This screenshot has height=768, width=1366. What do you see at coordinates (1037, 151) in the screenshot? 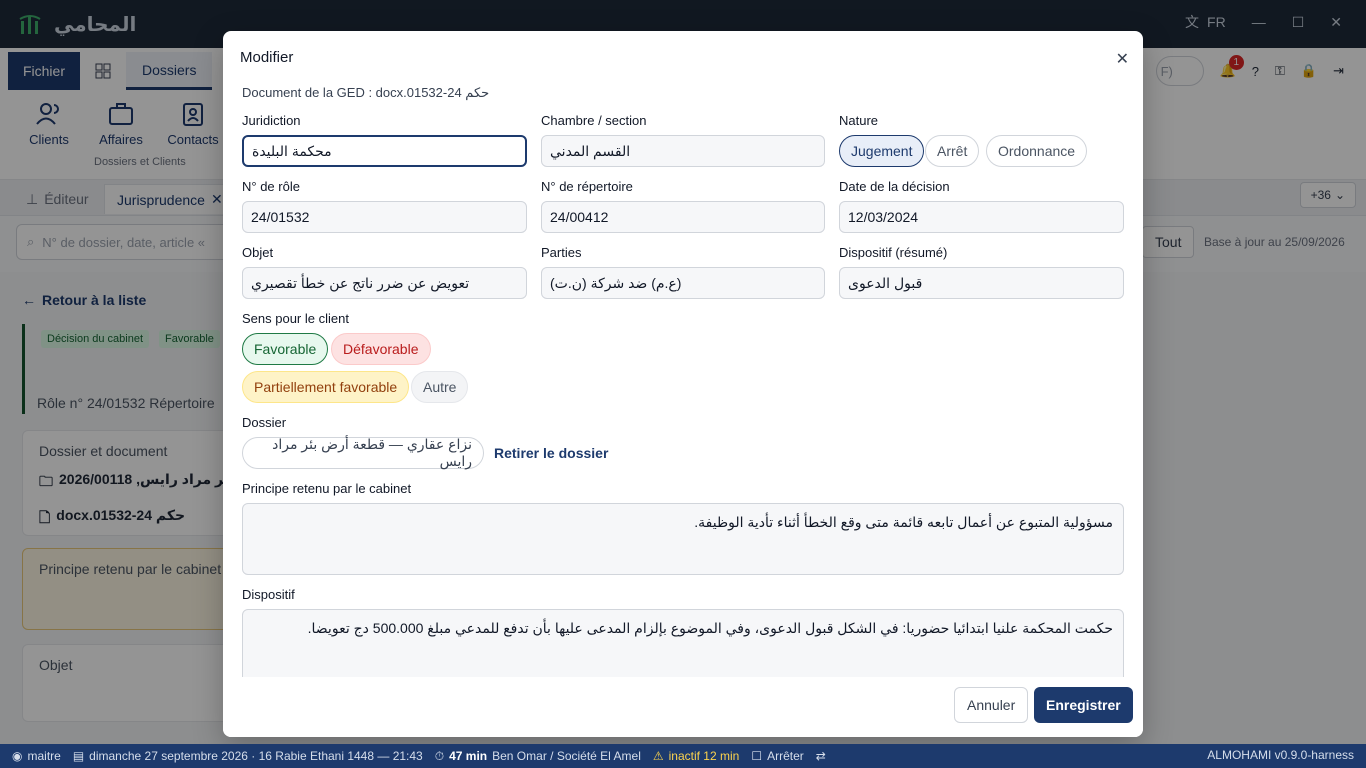
I see `nature-ordonnance-option: Ordonnance` at bounding box center [1037, 151].